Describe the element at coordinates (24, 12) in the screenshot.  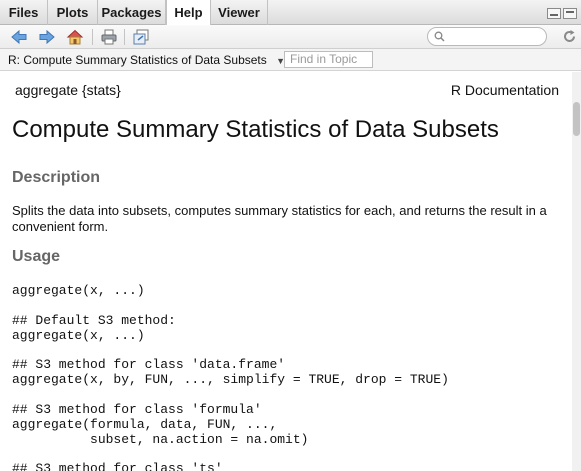
I see `tab-files: Files` at that location.